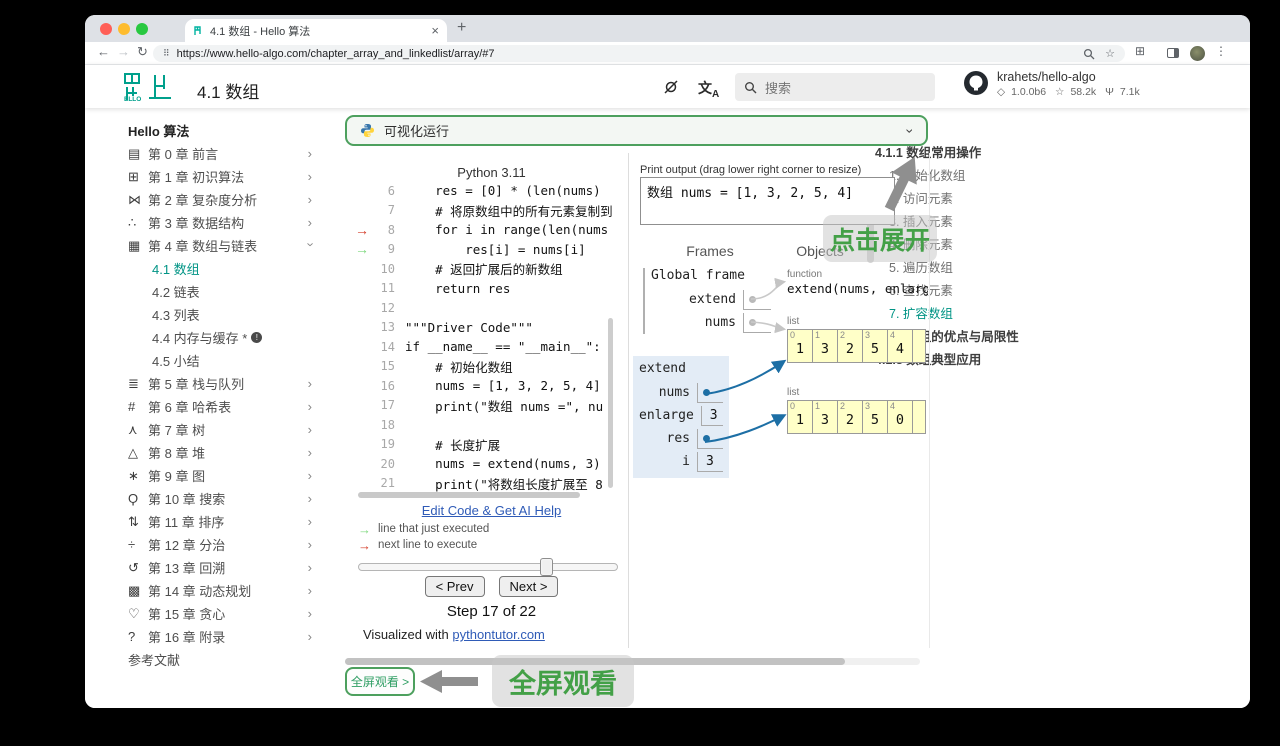 The image size is (1280, 746). What do you see at coordinates (492, 484) in the screenshot?
I see `code-line: 21 print("将数组长度扩展至 8` at bounding box center [492, 484].